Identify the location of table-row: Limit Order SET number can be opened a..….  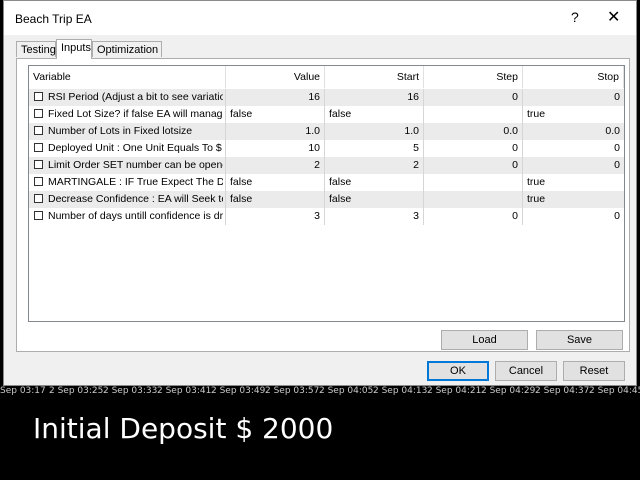
(326, 165).